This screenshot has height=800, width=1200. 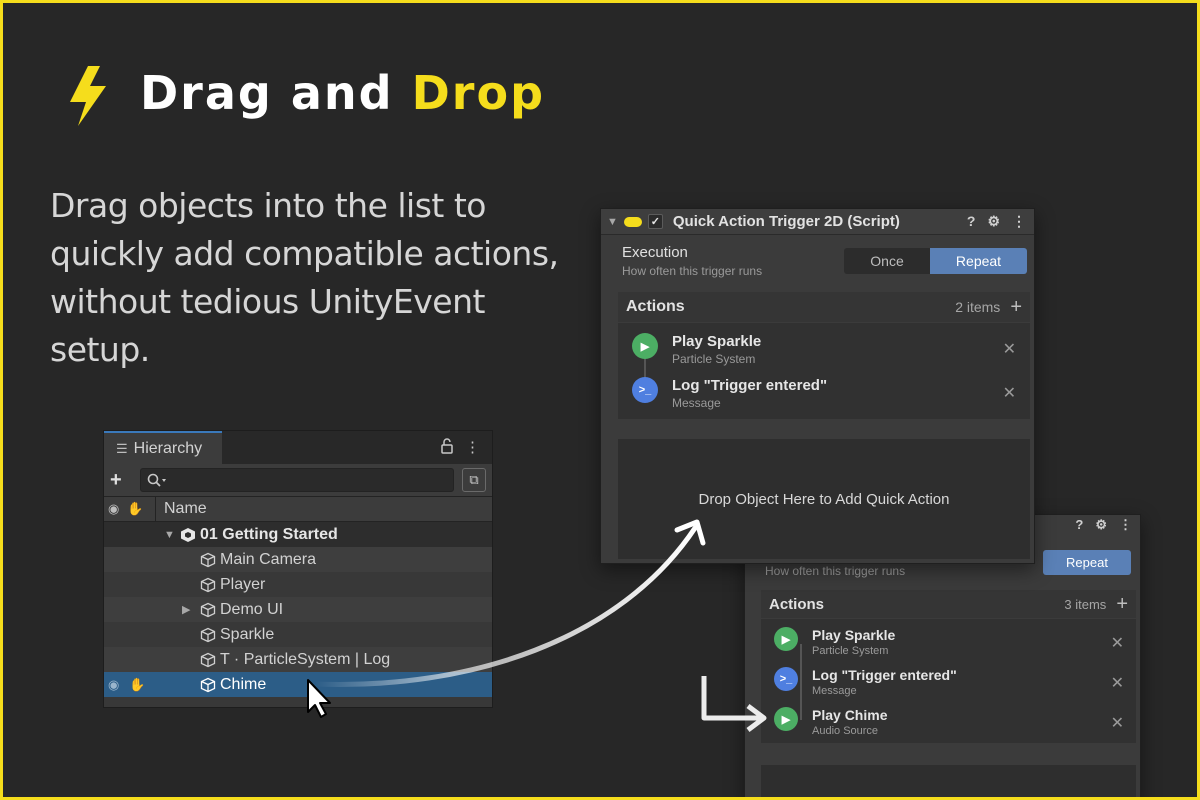 What do you see at coordinates (845, 731) in the screenshot?
I see `action-source: Audio Source` at bounding box center [845, 731].